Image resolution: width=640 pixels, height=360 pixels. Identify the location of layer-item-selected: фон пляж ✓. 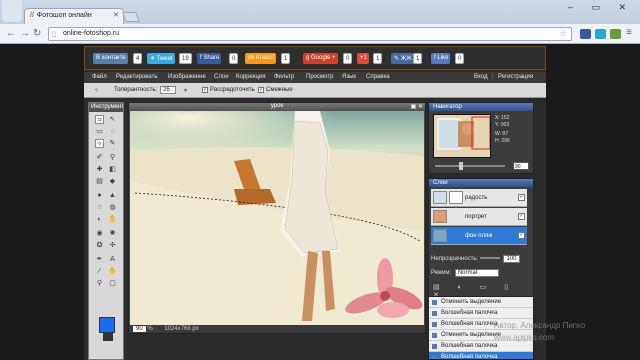
(479, 236).